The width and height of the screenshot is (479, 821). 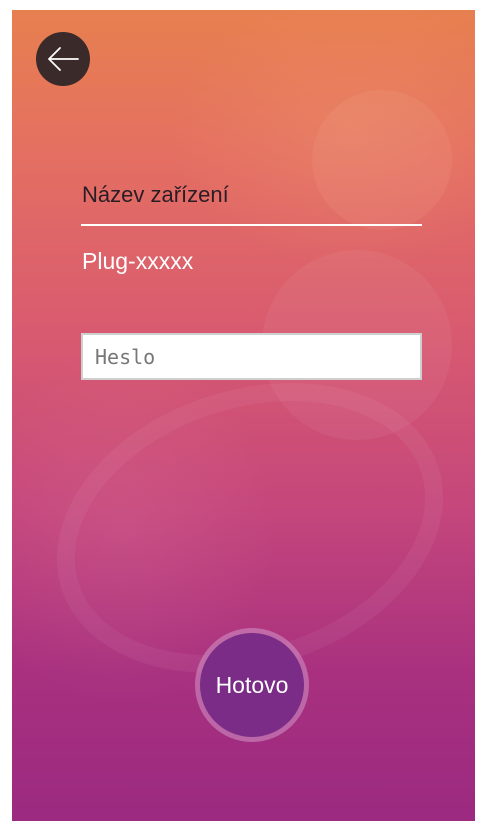 What do you see at coordinates (251, 356) in the screenshot?
I see `password-input` at bounding box center [251, 356].